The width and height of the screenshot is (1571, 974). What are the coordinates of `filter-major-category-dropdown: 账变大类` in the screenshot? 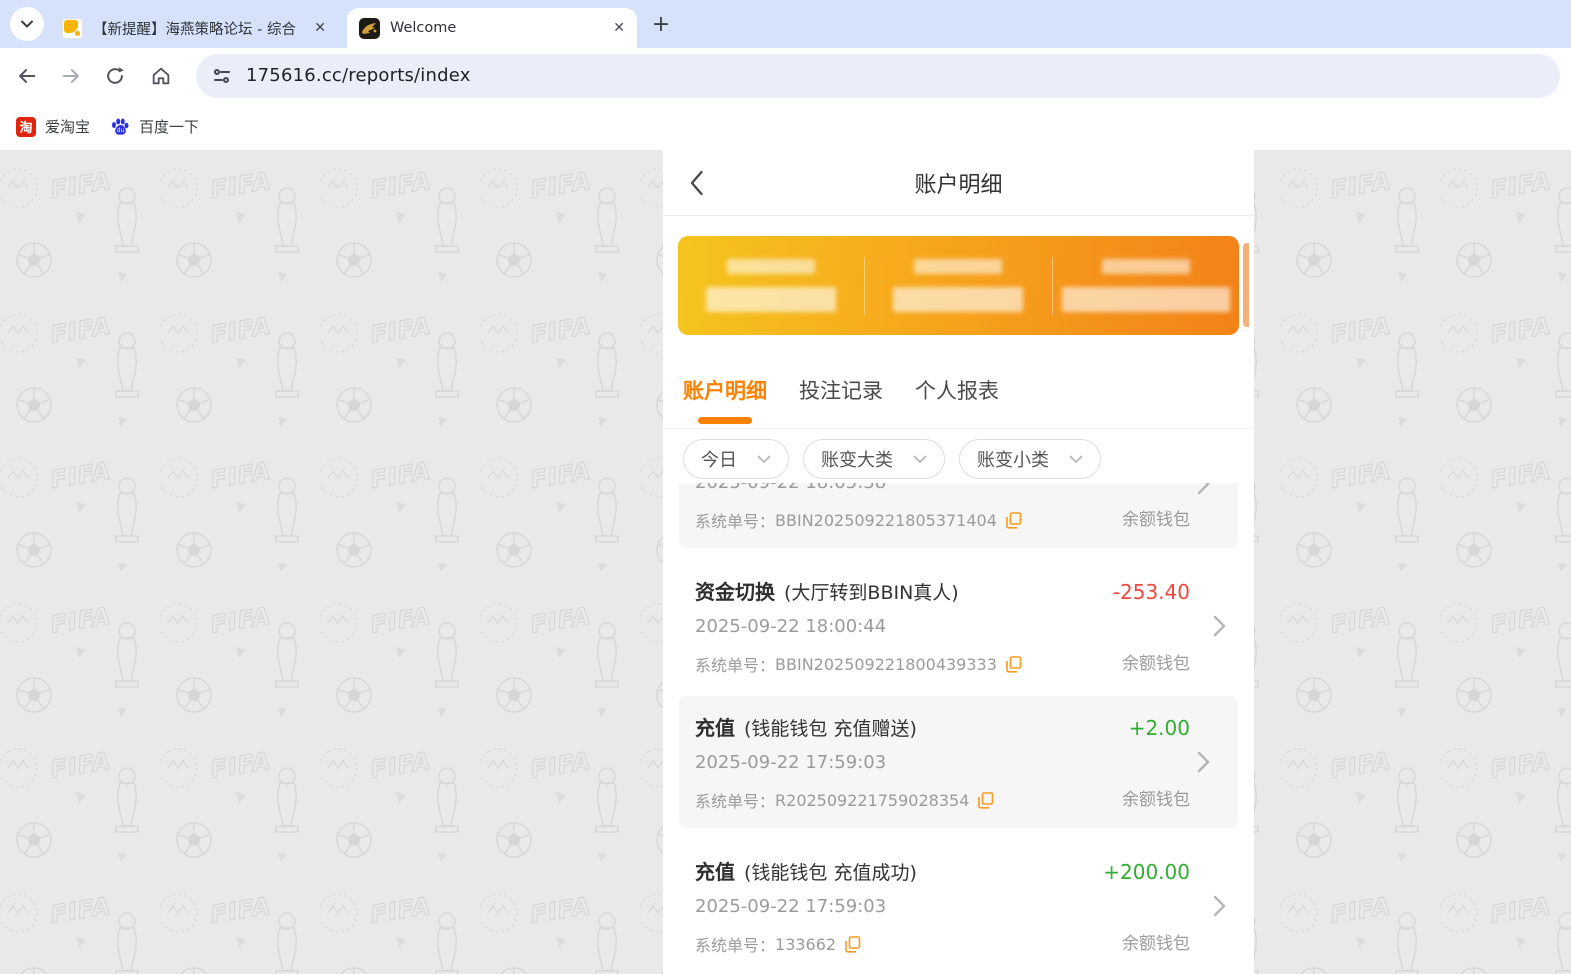 It's located at (874, 459).